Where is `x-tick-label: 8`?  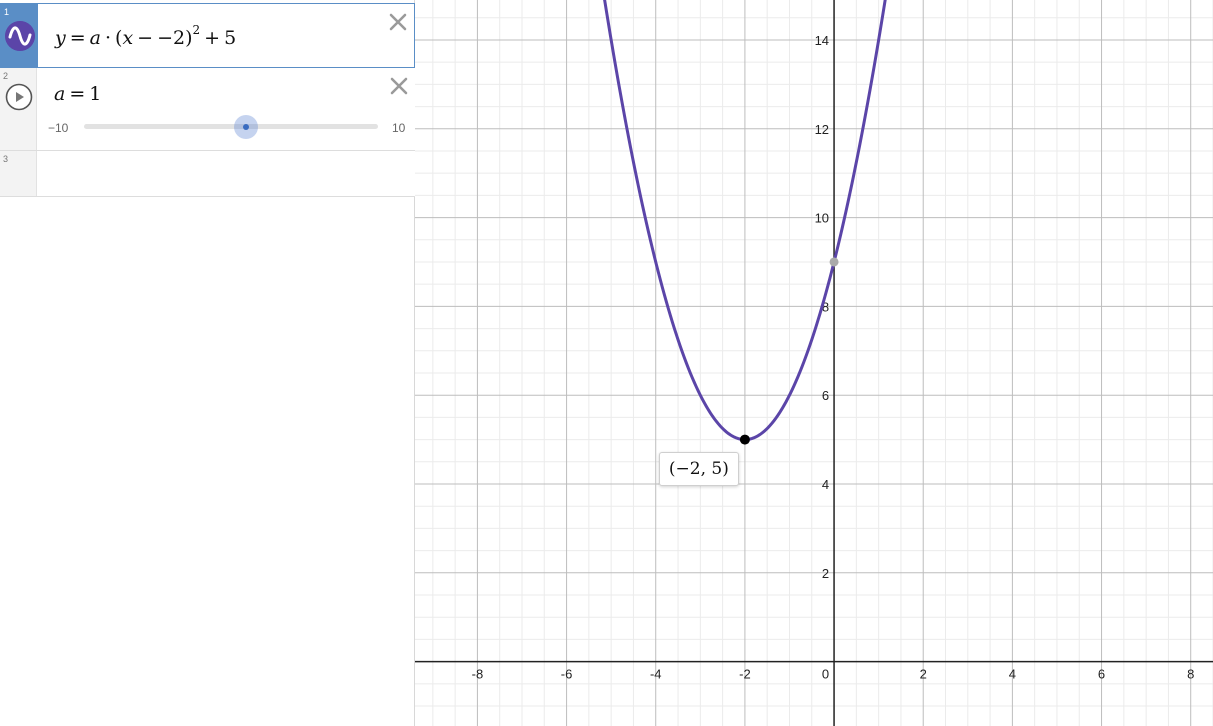 x-tick-label: 8 is located at coordinates (1190, 674).